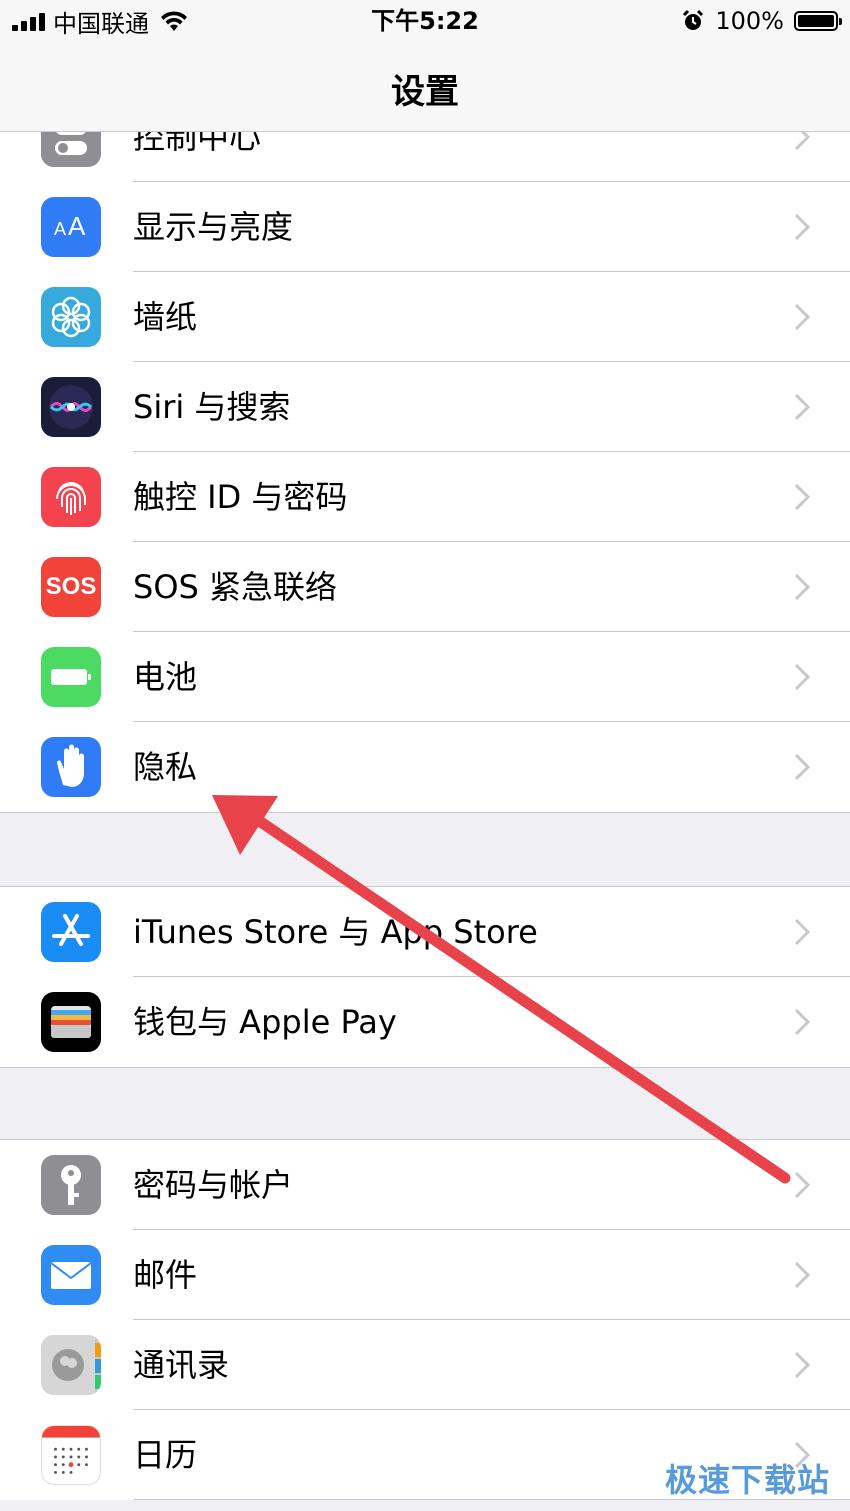 The height and width of the screenshot is (1511, 850). I want to click on settings-row-display-brightness: A A 显示与亮度, so click(425, 227).